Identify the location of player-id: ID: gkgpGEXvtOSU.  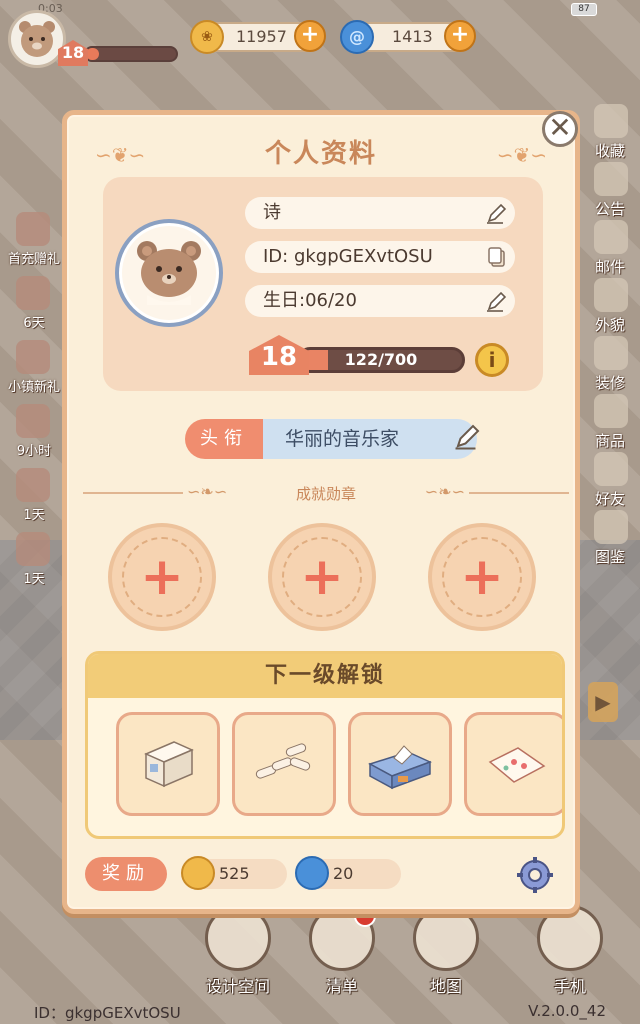
(348, 256).